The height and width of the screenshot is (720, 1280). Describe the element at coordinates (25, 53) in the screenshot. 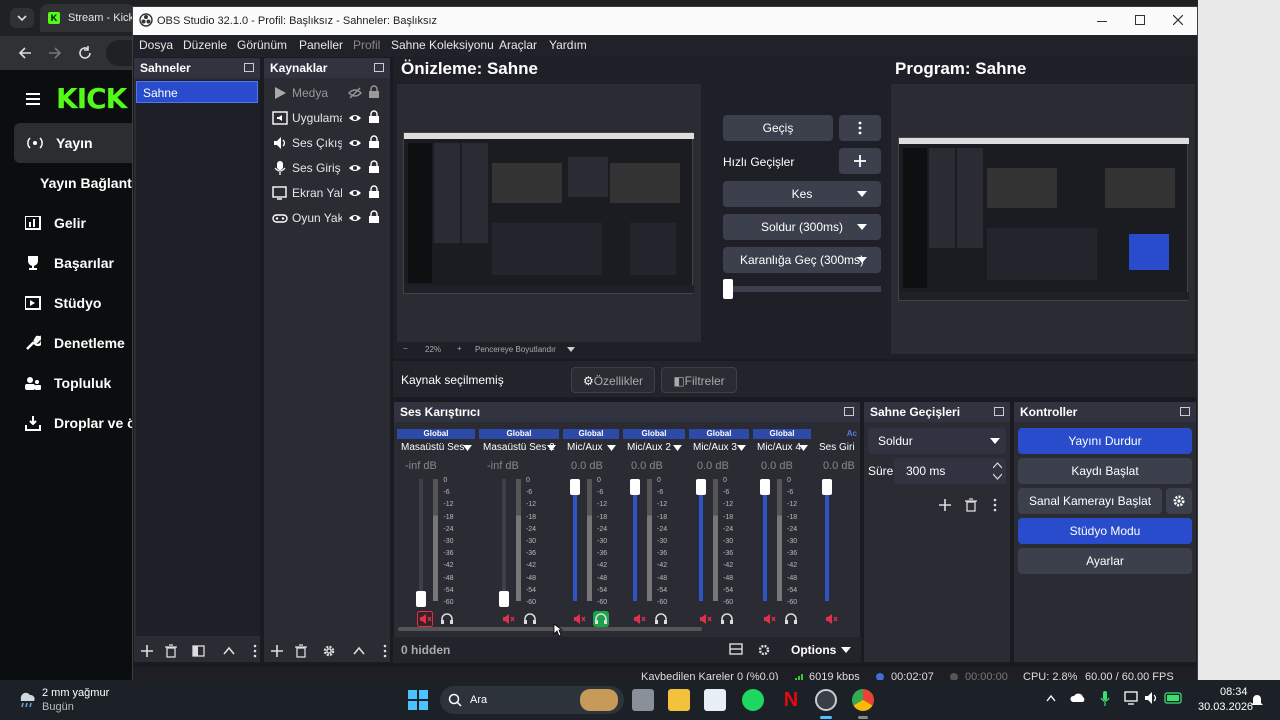

I see `back-arrow-icon` at that location.